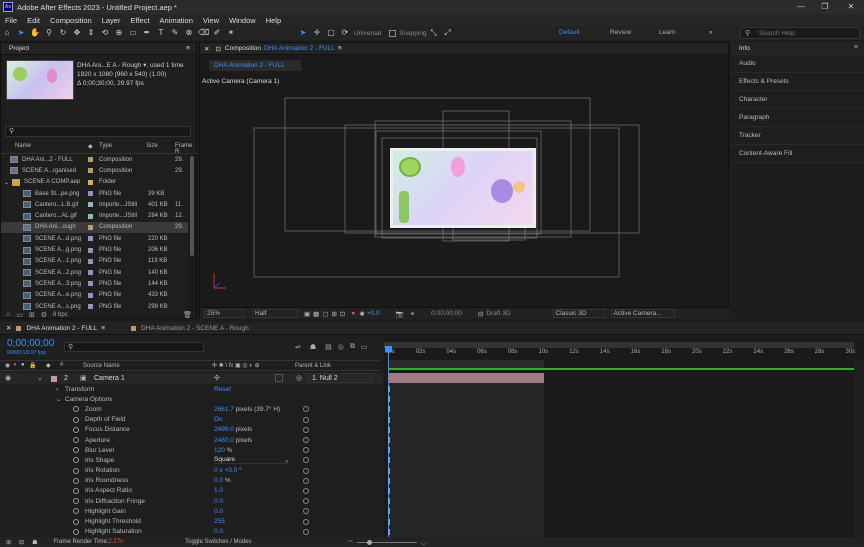  What do you see at coordinates (94, 159) in the screenshot?
I see `project-item: DHA Ani...2 - FULL Composition 29.` at bounding box center [94, 159].